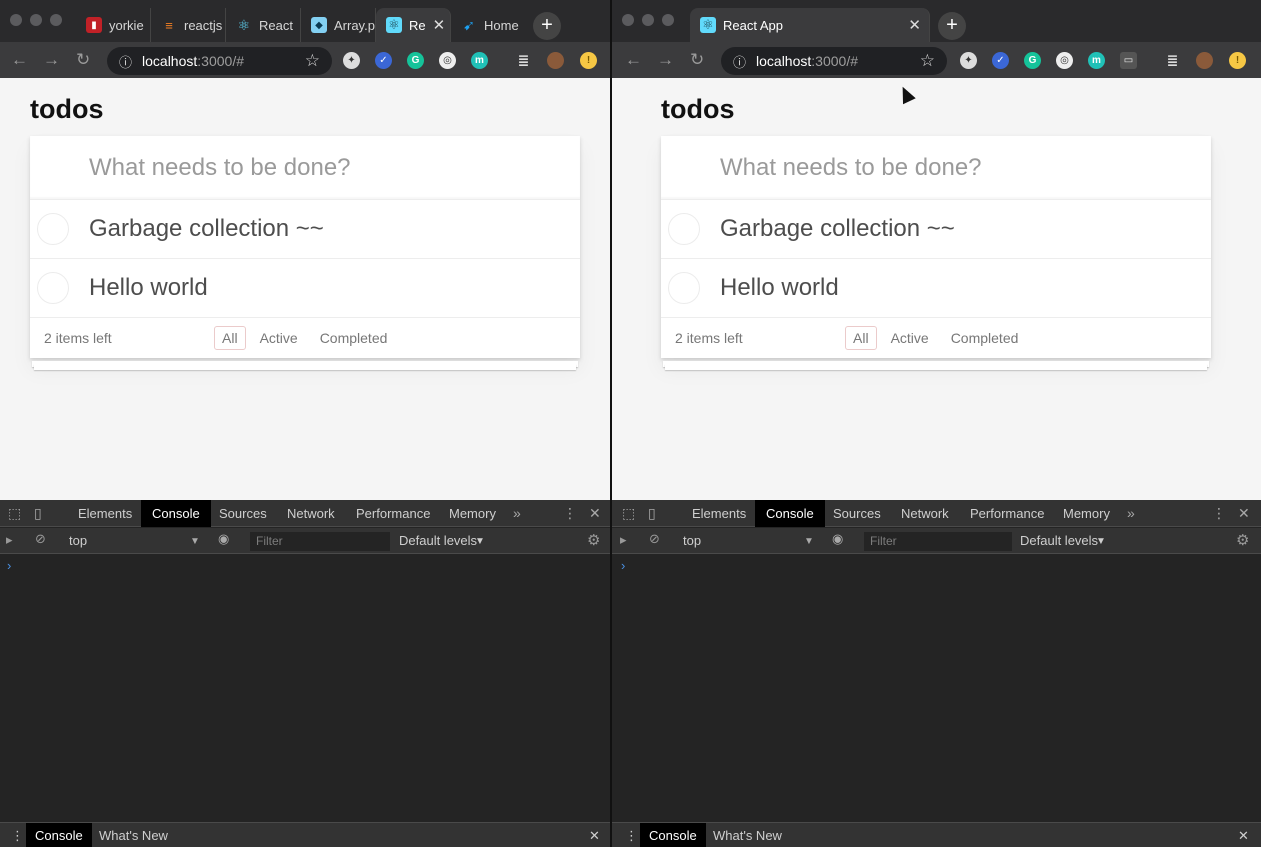 This screenshot has width=1261, height=847. What do you see at coordinates (968, 60) in the screenshot?
I see `extension-compass-icon: ✦` at bounding box center [968, 60].